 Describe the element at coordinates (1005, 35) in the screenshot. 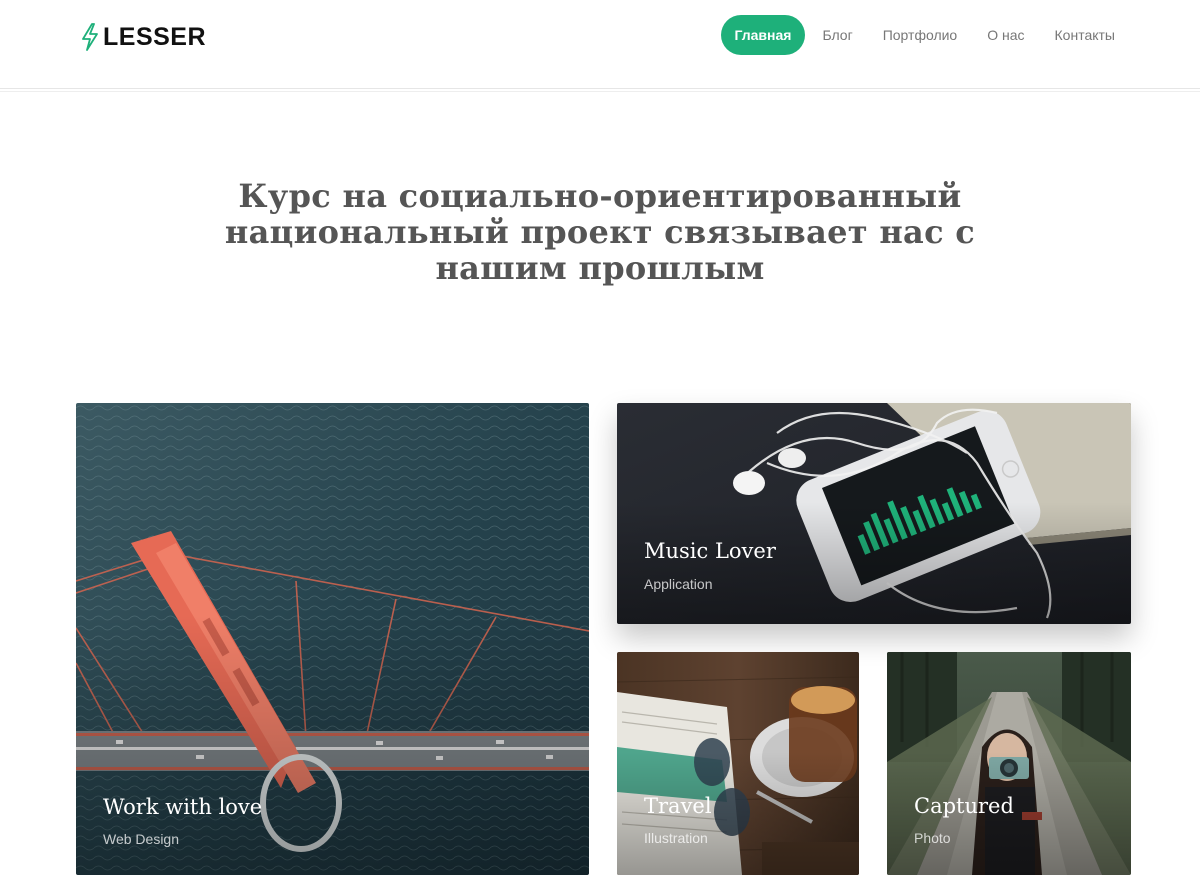

I see `nav-item-about: О нас` at that location.